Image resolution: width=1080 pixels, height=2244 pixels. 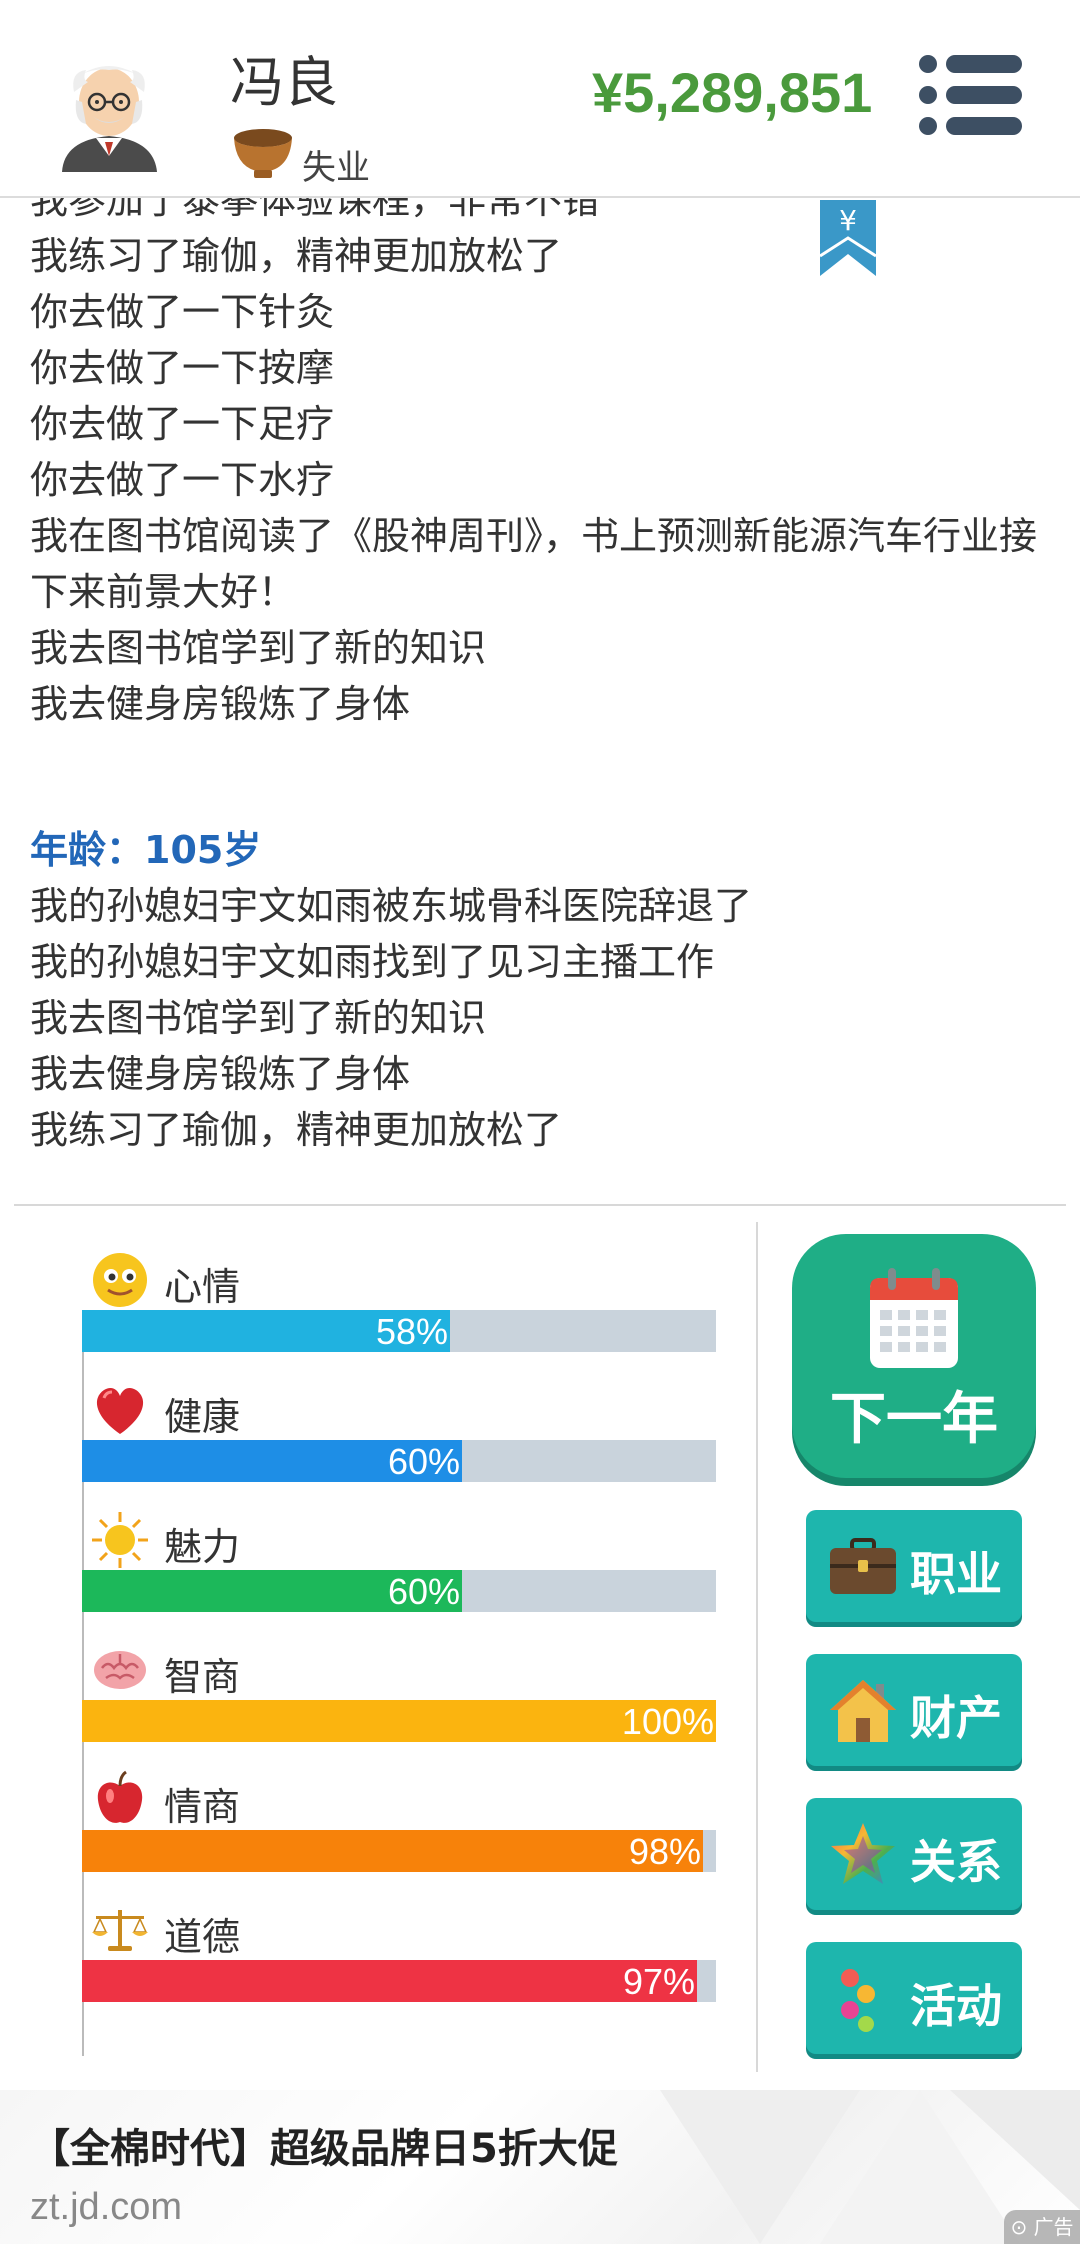 I want to click on ad-banner: 【全棉时代】超级品牌日5折大促 zt.jd.com ⊙ 广告, so click(x=540, y=2167).